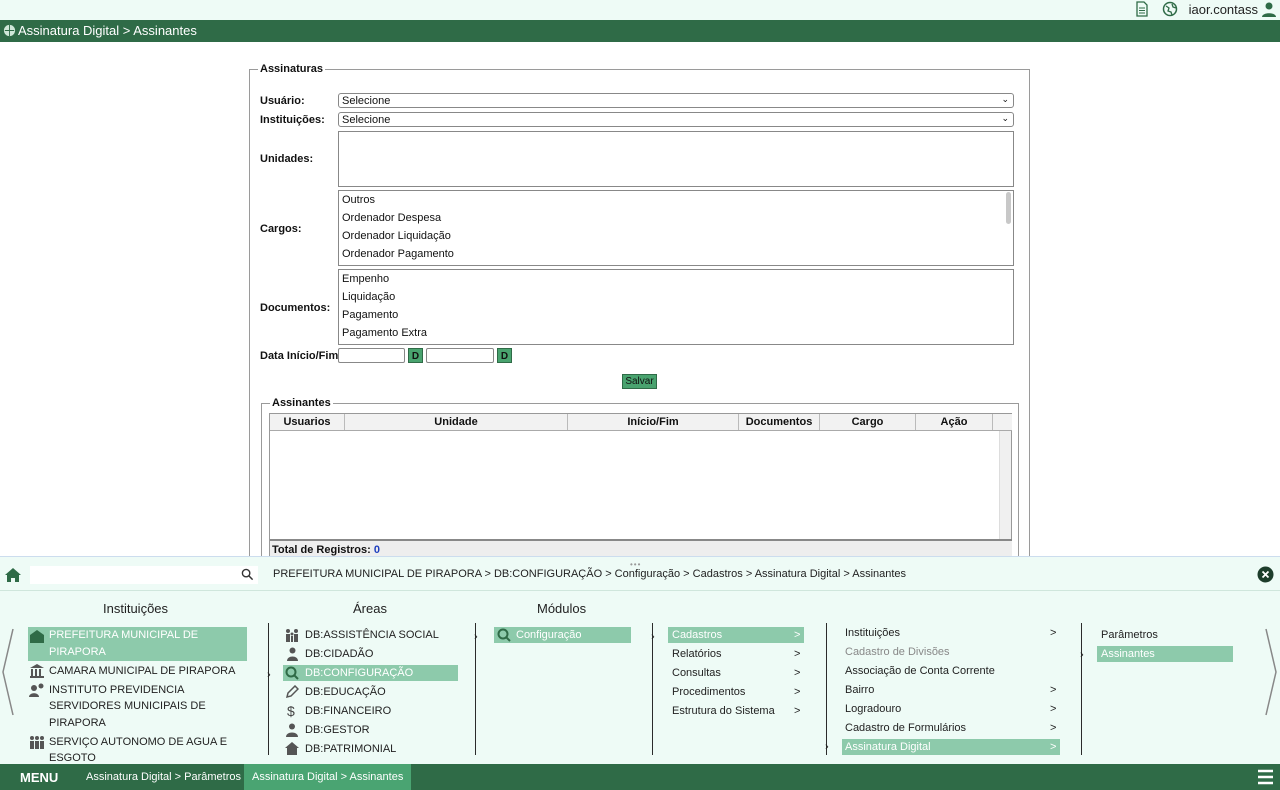 Image resolution: width=1280 pixels, height=790 pixels. I want to click on instituicao-saae: SERVIÇO AUTONOMO DE AGUA E, so click(138, 742).